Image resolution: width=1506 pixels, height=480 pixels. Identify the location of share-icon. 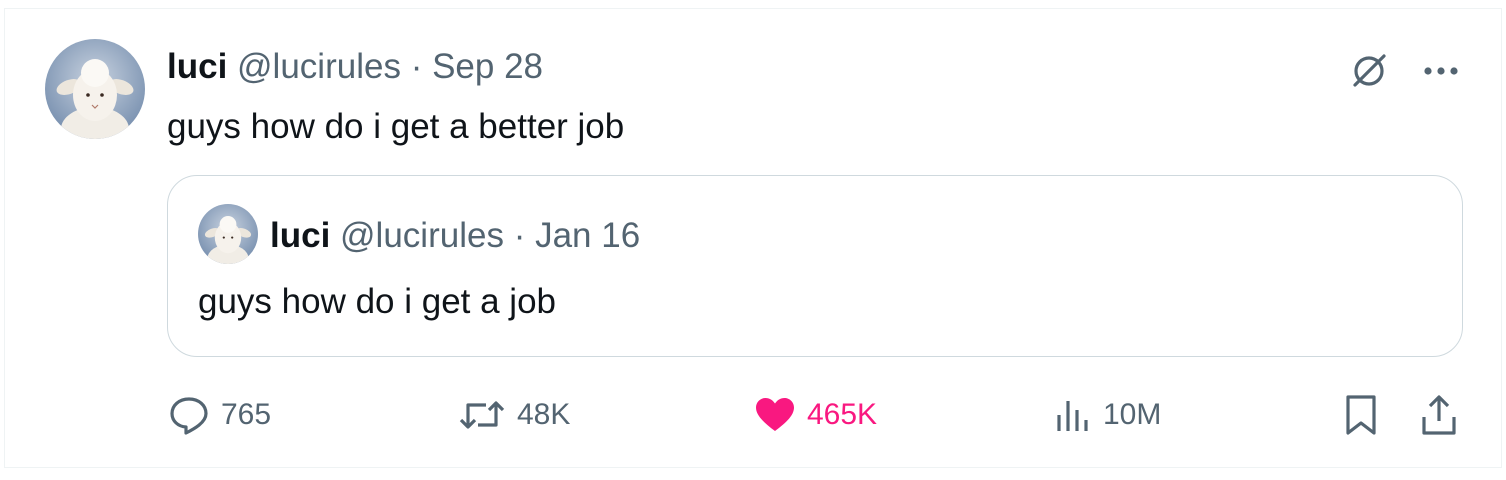
(1439, 415).